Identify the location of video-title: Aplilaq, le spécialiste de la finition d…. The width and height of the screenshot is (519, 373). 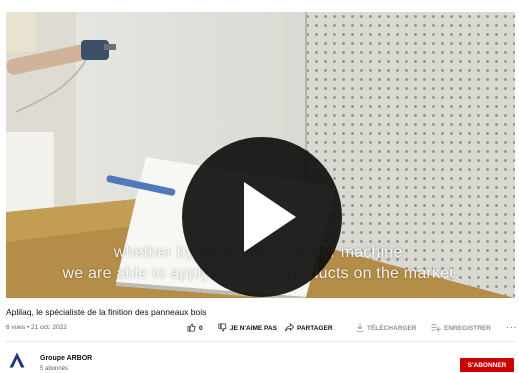
(106, 312).